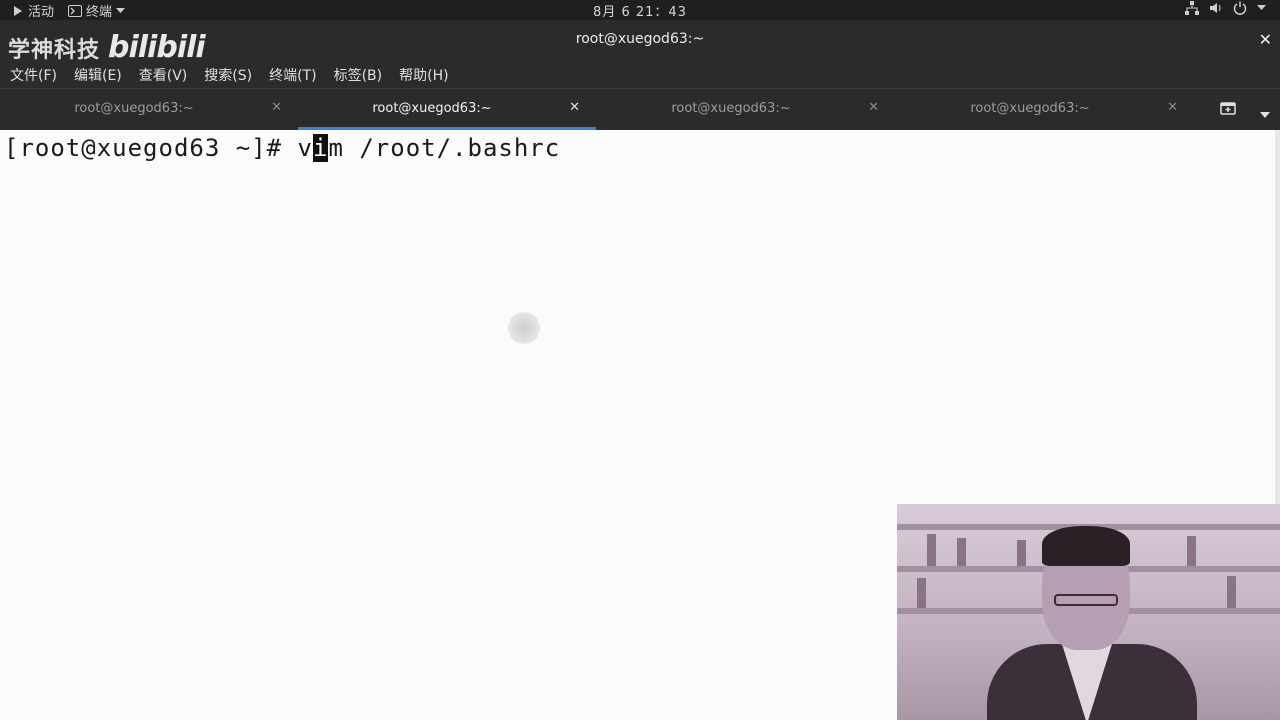 This screenshot has width=1280, height=720. Describe the element at coordinates (1265, 39) in the screenshot. I see `close-window-button: ✕` at that location.